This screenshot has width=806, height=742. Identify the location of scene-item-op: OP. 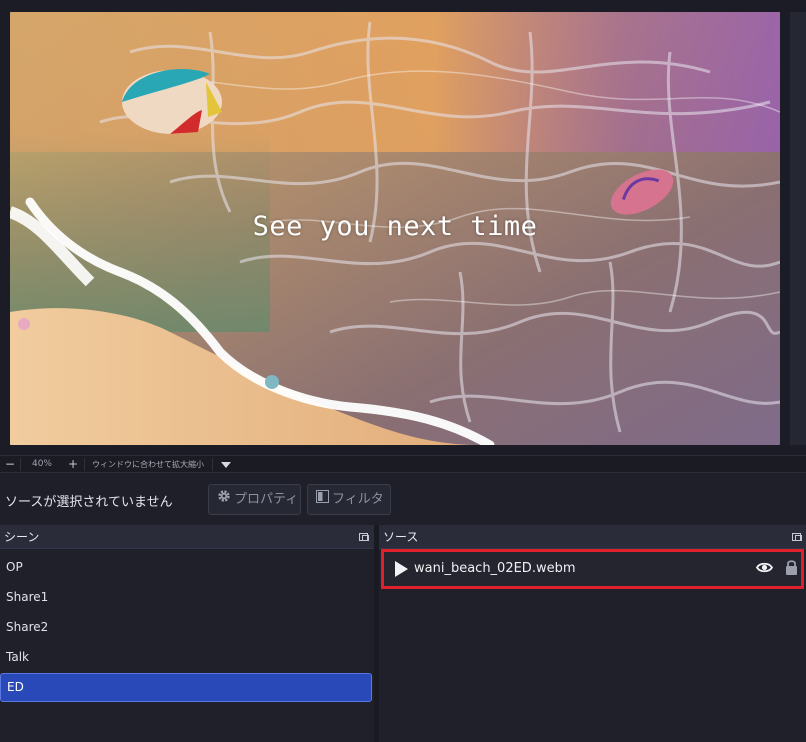
(186, 567).